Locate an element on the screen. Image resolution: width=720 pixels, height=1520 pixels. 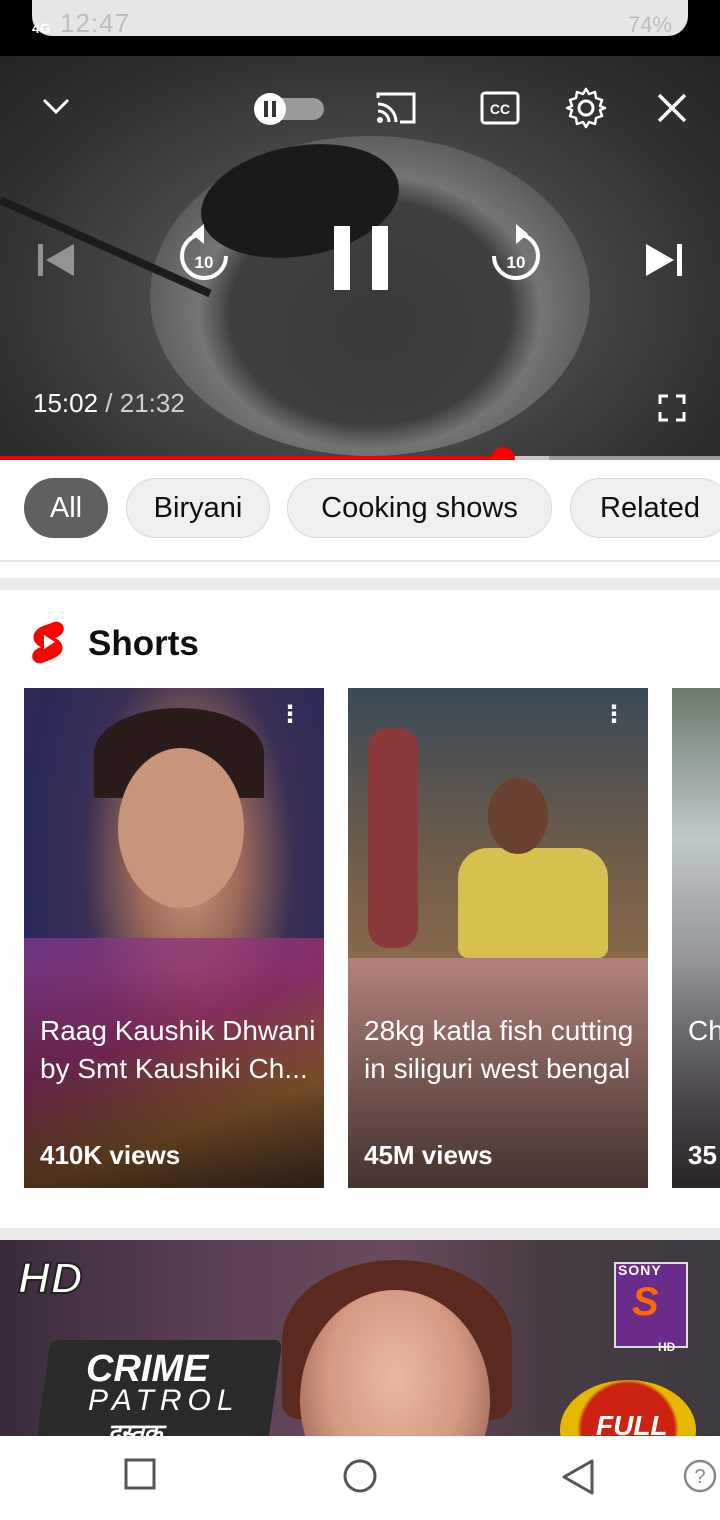
fullscreen-icon is located at coordinates (672, 410).